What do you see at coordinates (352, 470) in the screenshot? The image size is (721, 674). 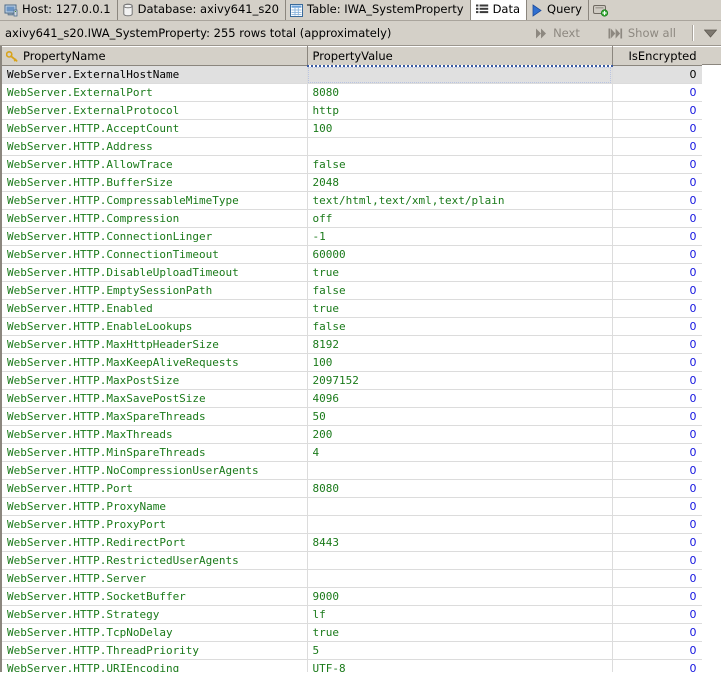 I see `table-row: WebServer.HTTP.NoCompressionUserAgents 0` at bounding box center [352, 470].